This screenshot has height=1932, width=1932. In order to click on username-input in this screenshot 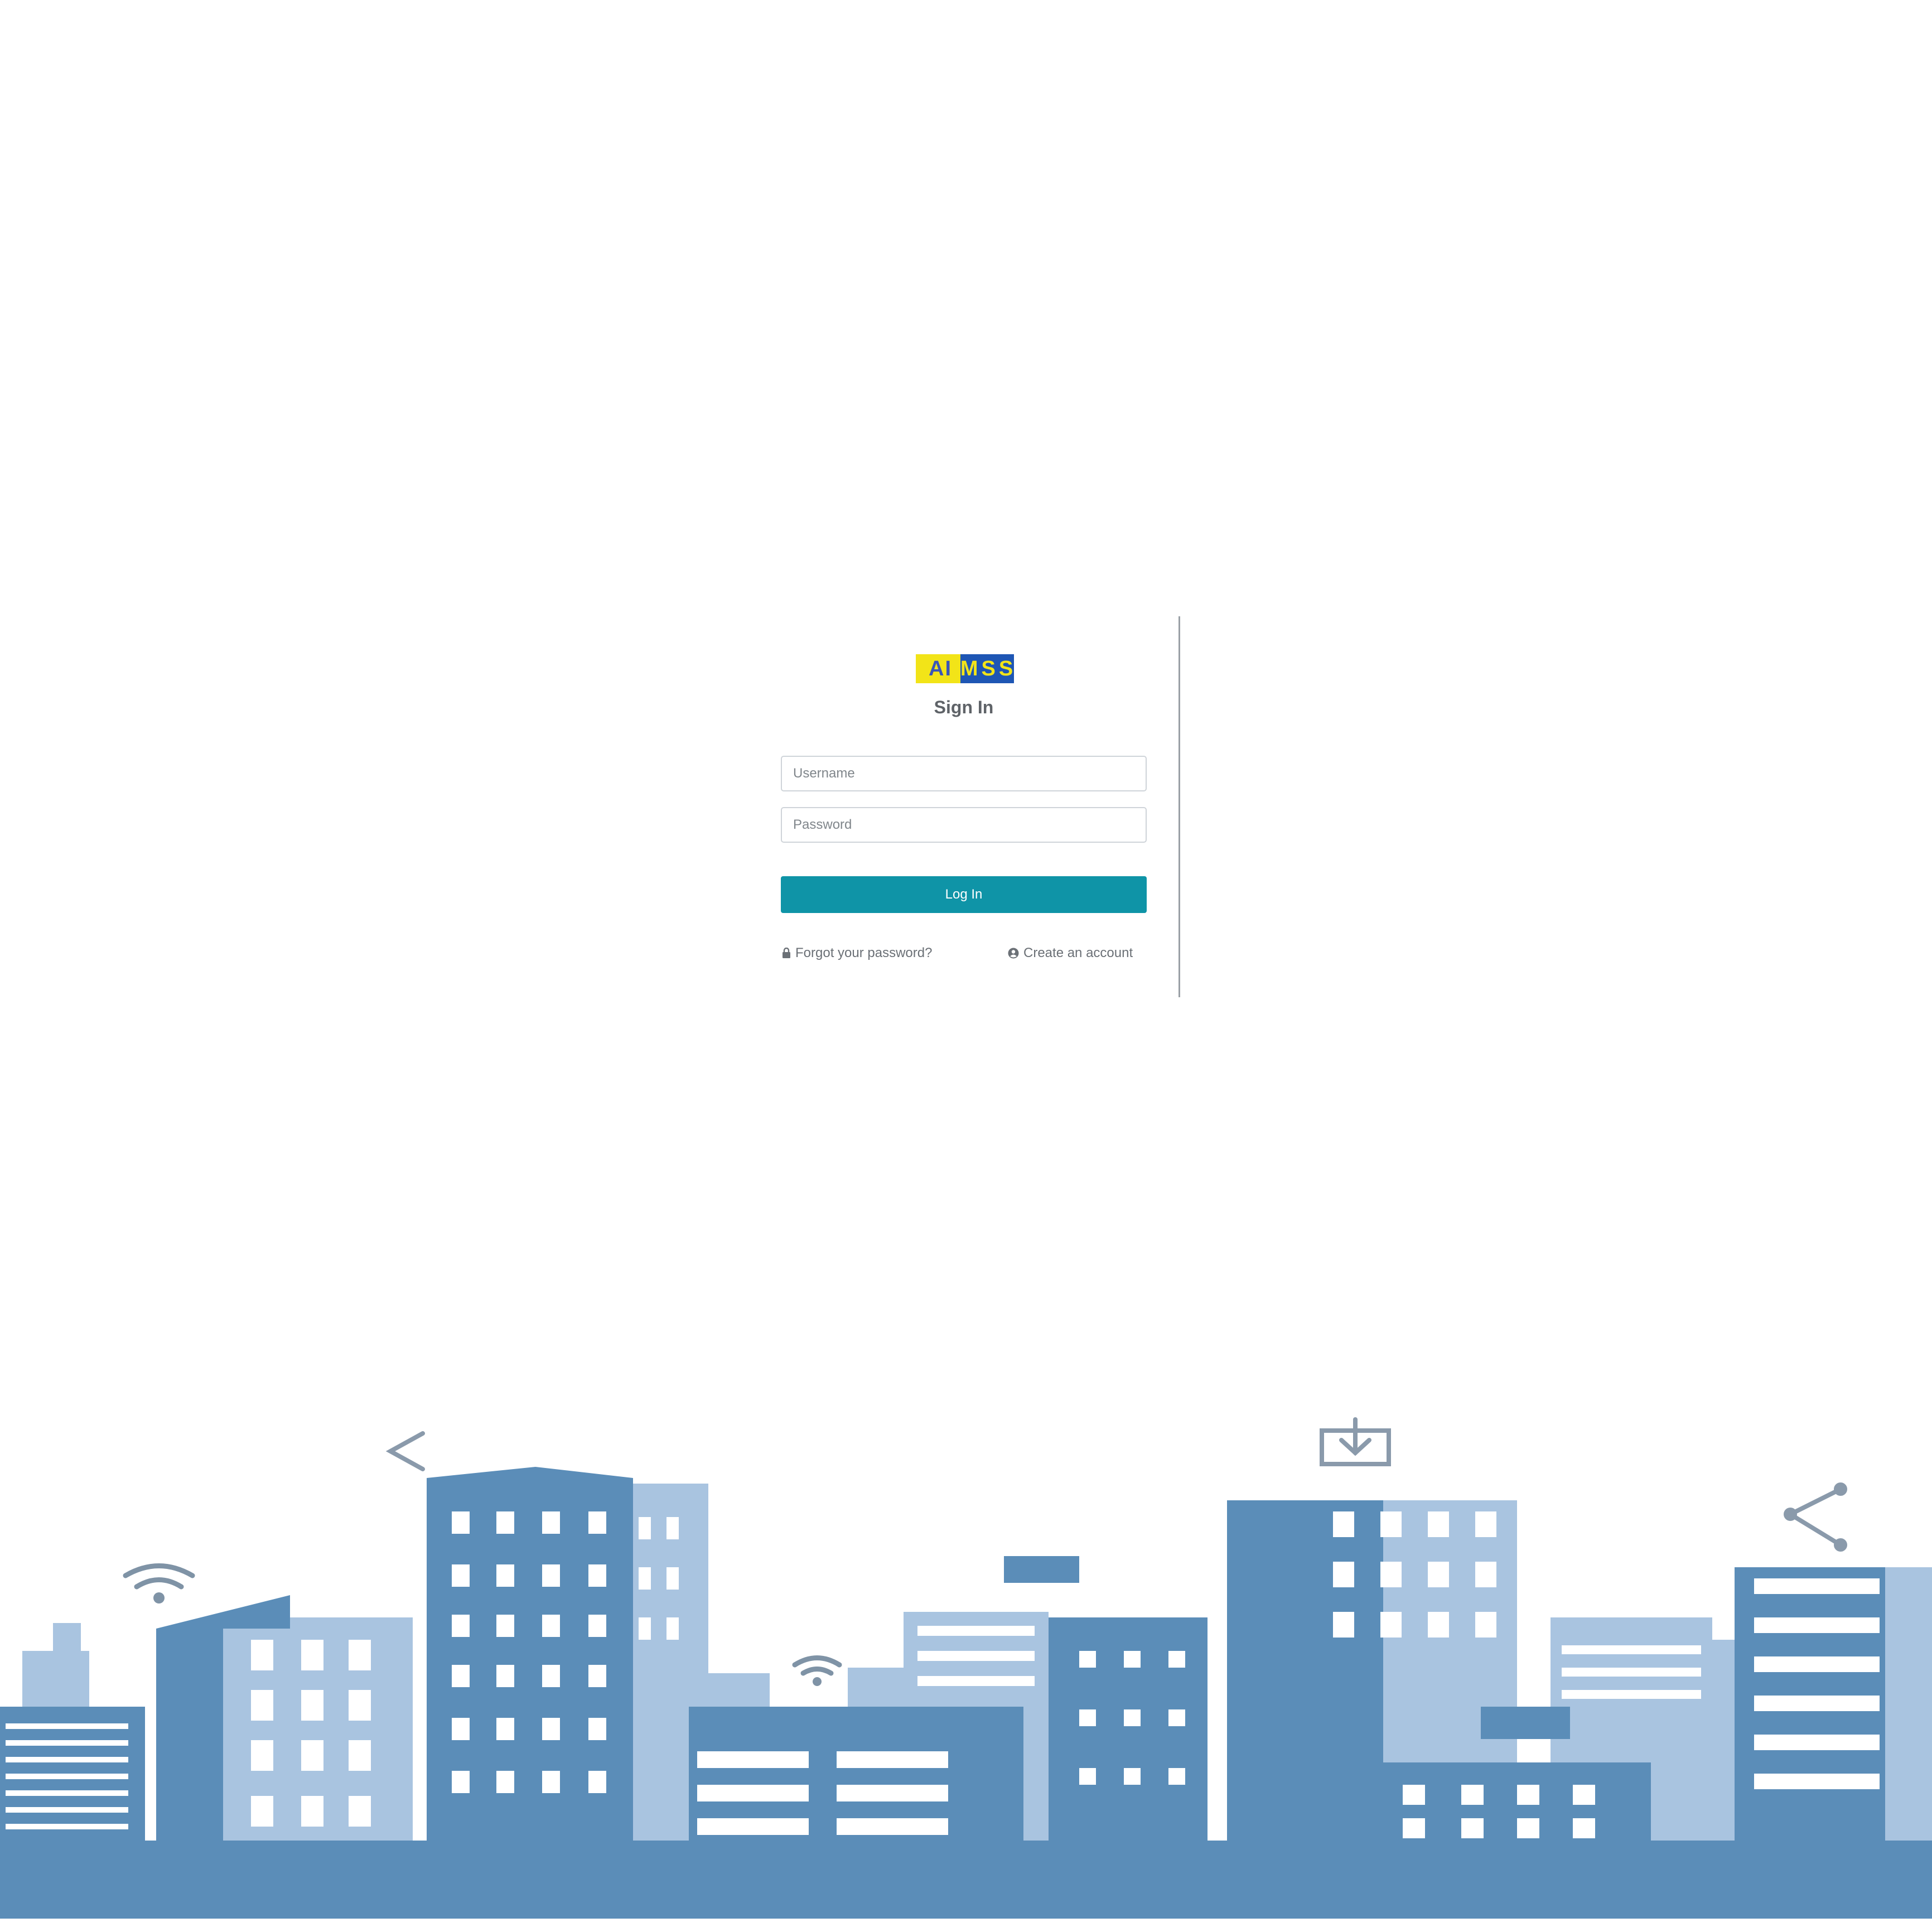, I will do `click(964, 773)`.